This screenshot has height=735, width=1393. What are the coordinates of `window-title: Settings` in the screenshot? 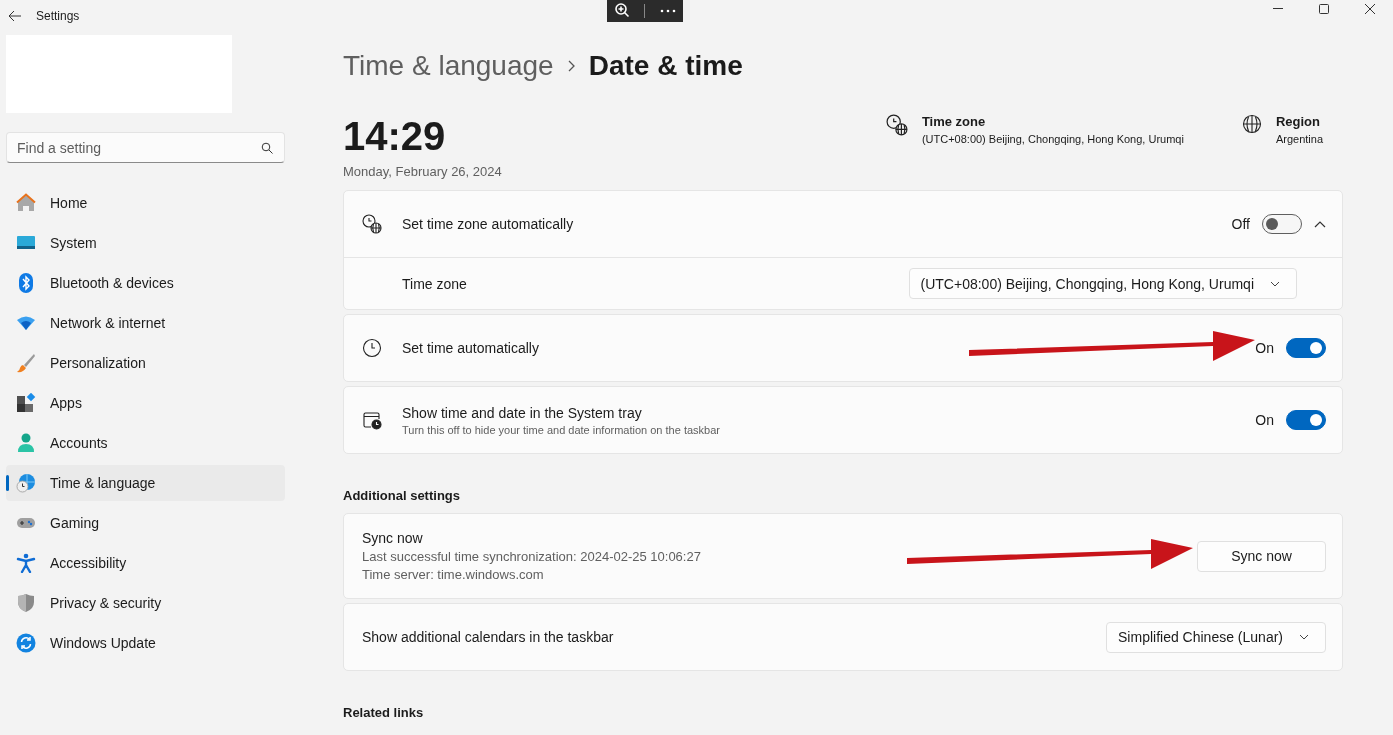 It's located at (58, 16).